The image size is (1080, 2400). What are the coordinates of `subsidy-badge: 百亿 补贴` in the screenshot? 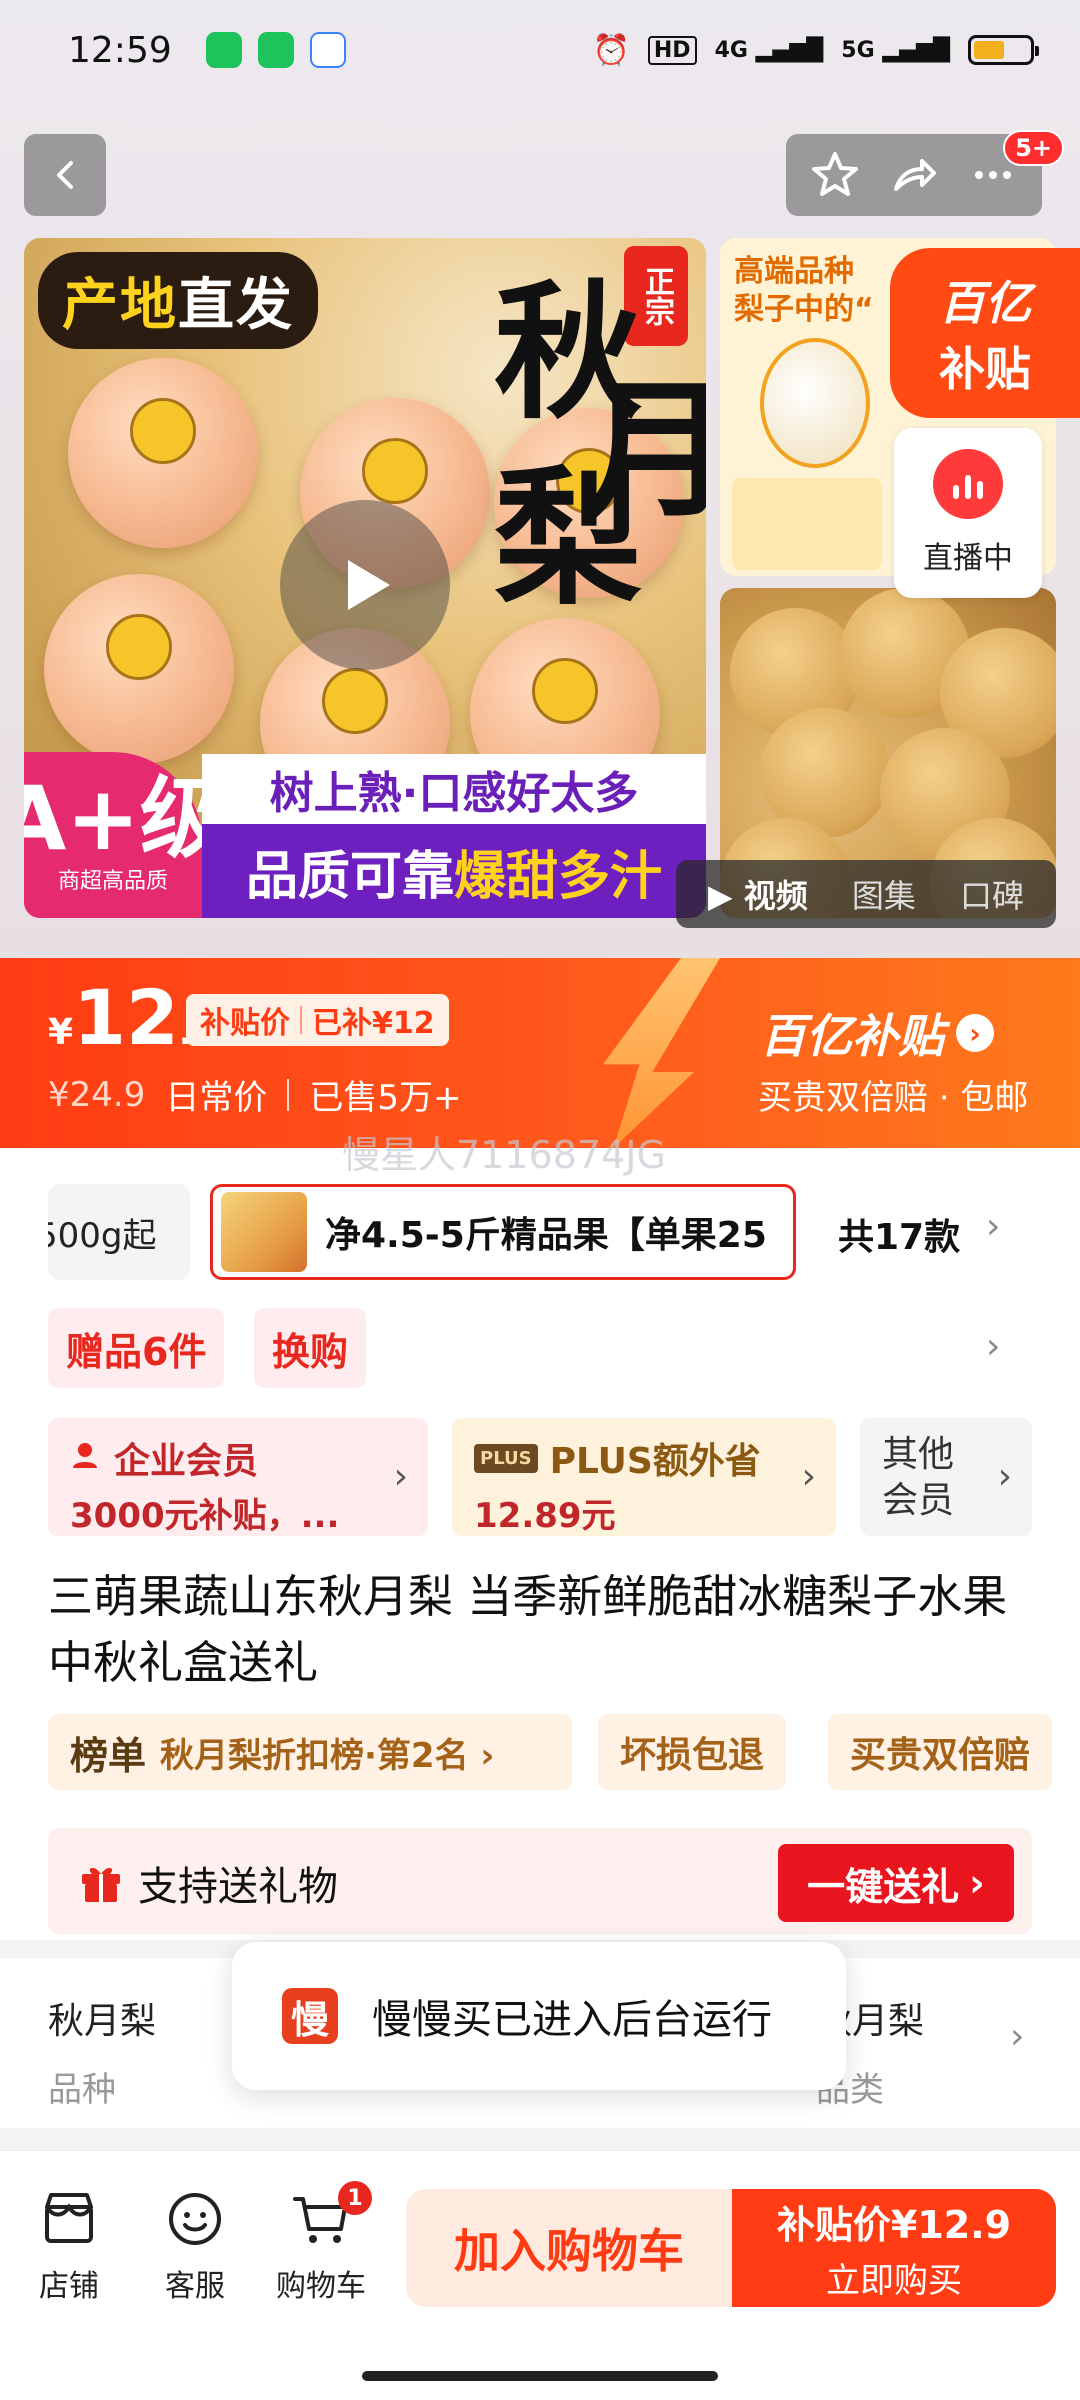 It's located at (985, 333).